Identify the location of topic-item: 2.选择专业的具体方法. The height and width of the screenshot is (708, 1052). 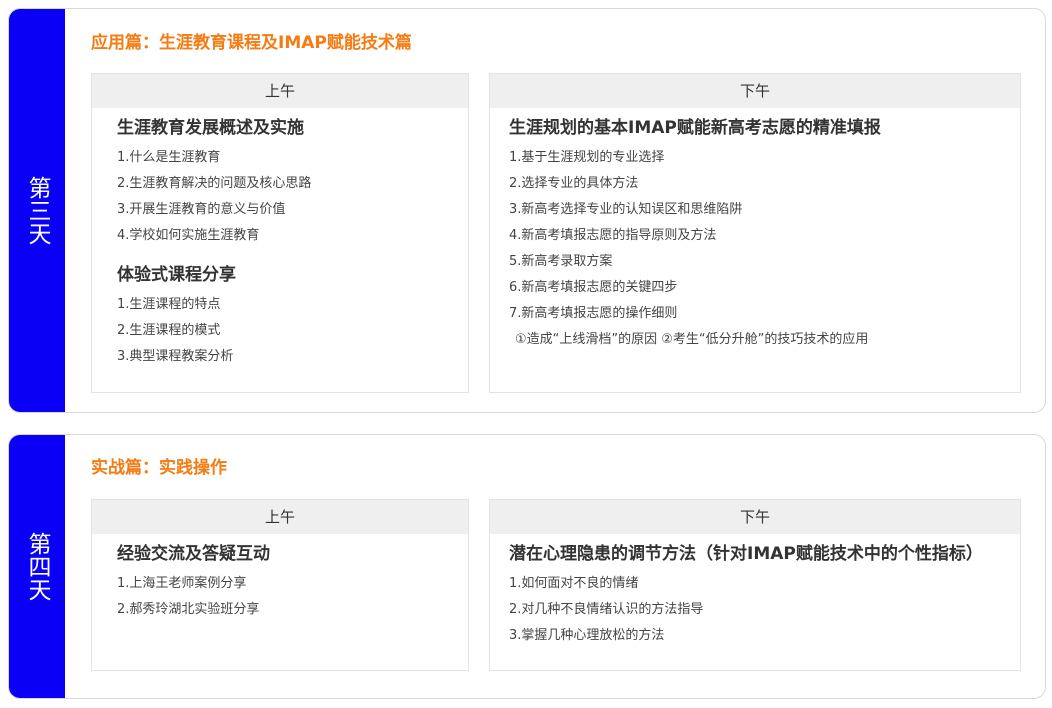
(574, 183).